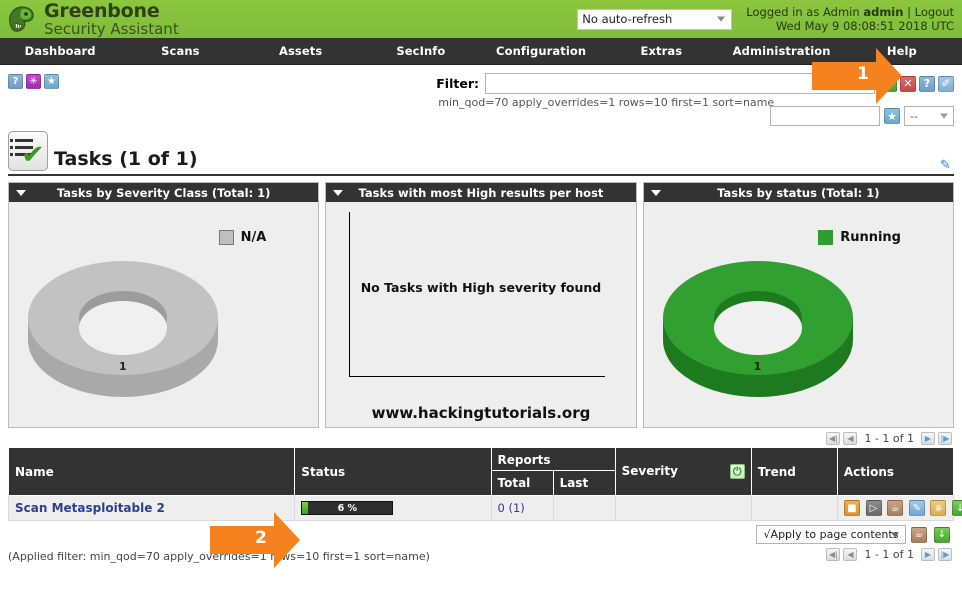 The width and height of the screenshot is (962, 597). What do you see at coordinates (180, 51) in the screenshot?
I see `nav-item-scans: Scans` at bounding box center [180, 51].